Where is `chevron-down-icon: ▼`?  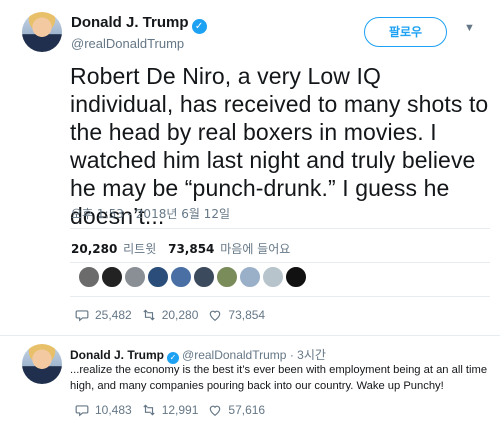
chevron-down-icon: ▼ is located at coordinates (469, 28).